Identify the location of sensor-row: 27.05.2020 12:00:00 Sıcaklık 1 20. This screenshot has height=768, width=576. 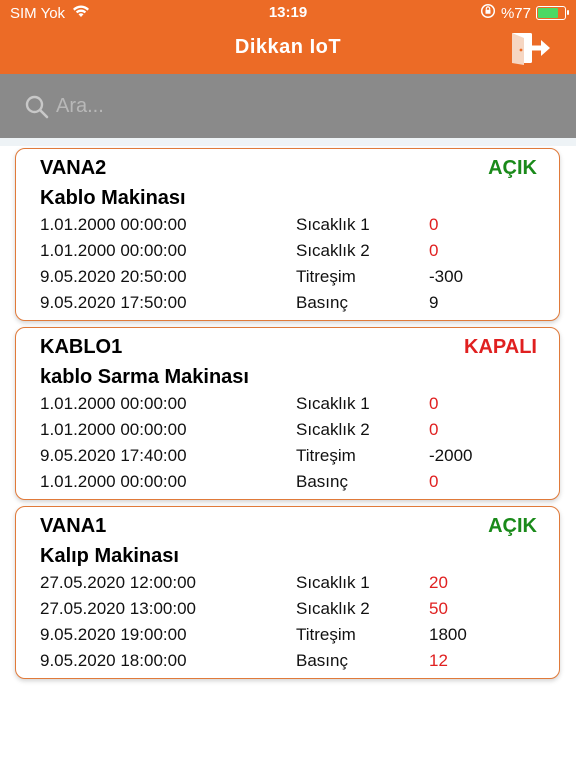
(290, 585).